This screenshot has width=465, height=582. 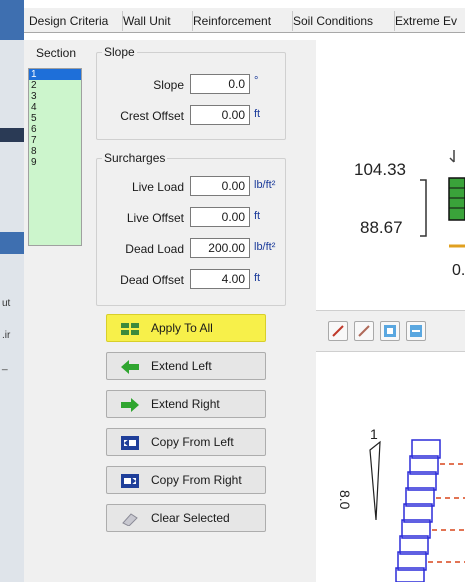 I want to click on live-offset-label: Live Offset, so click(x=155, y=218).